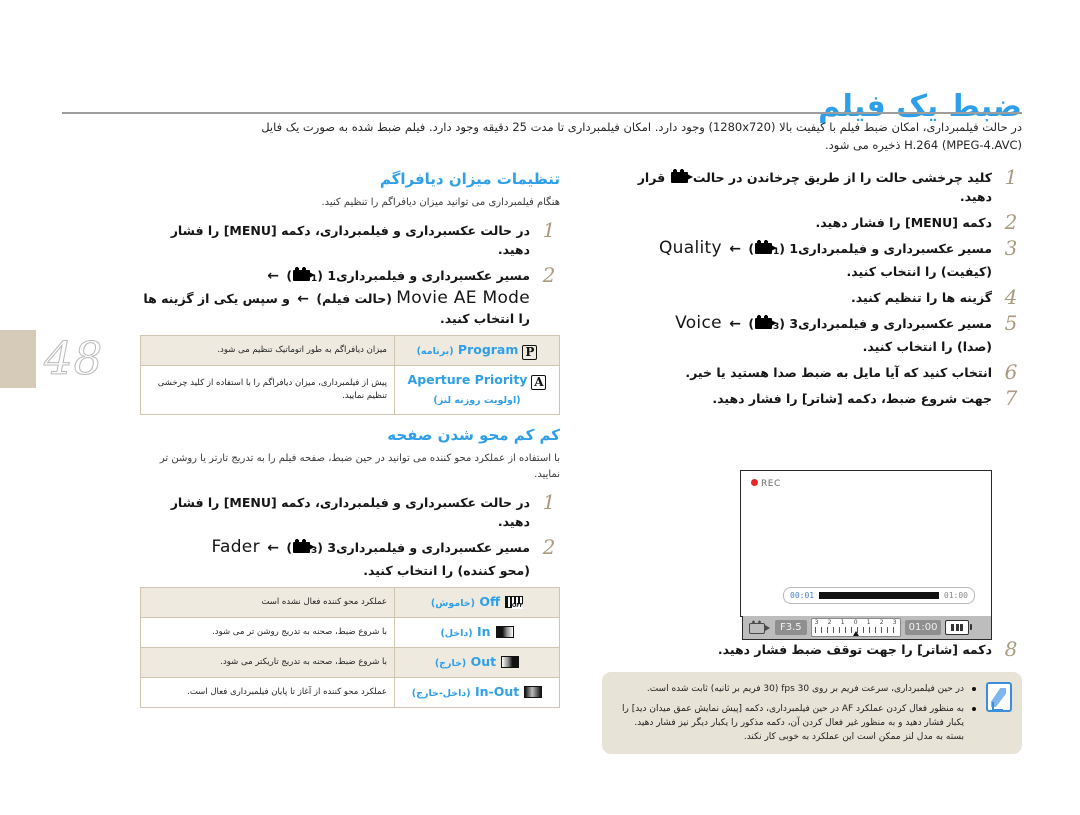 Image resolution: width=1080 pixels, height=815 pixels. What do you see at coordinates (549, 230) in the screenshot?
I see `aperture-step-1-number: 1` at bounding box center [549, 230].